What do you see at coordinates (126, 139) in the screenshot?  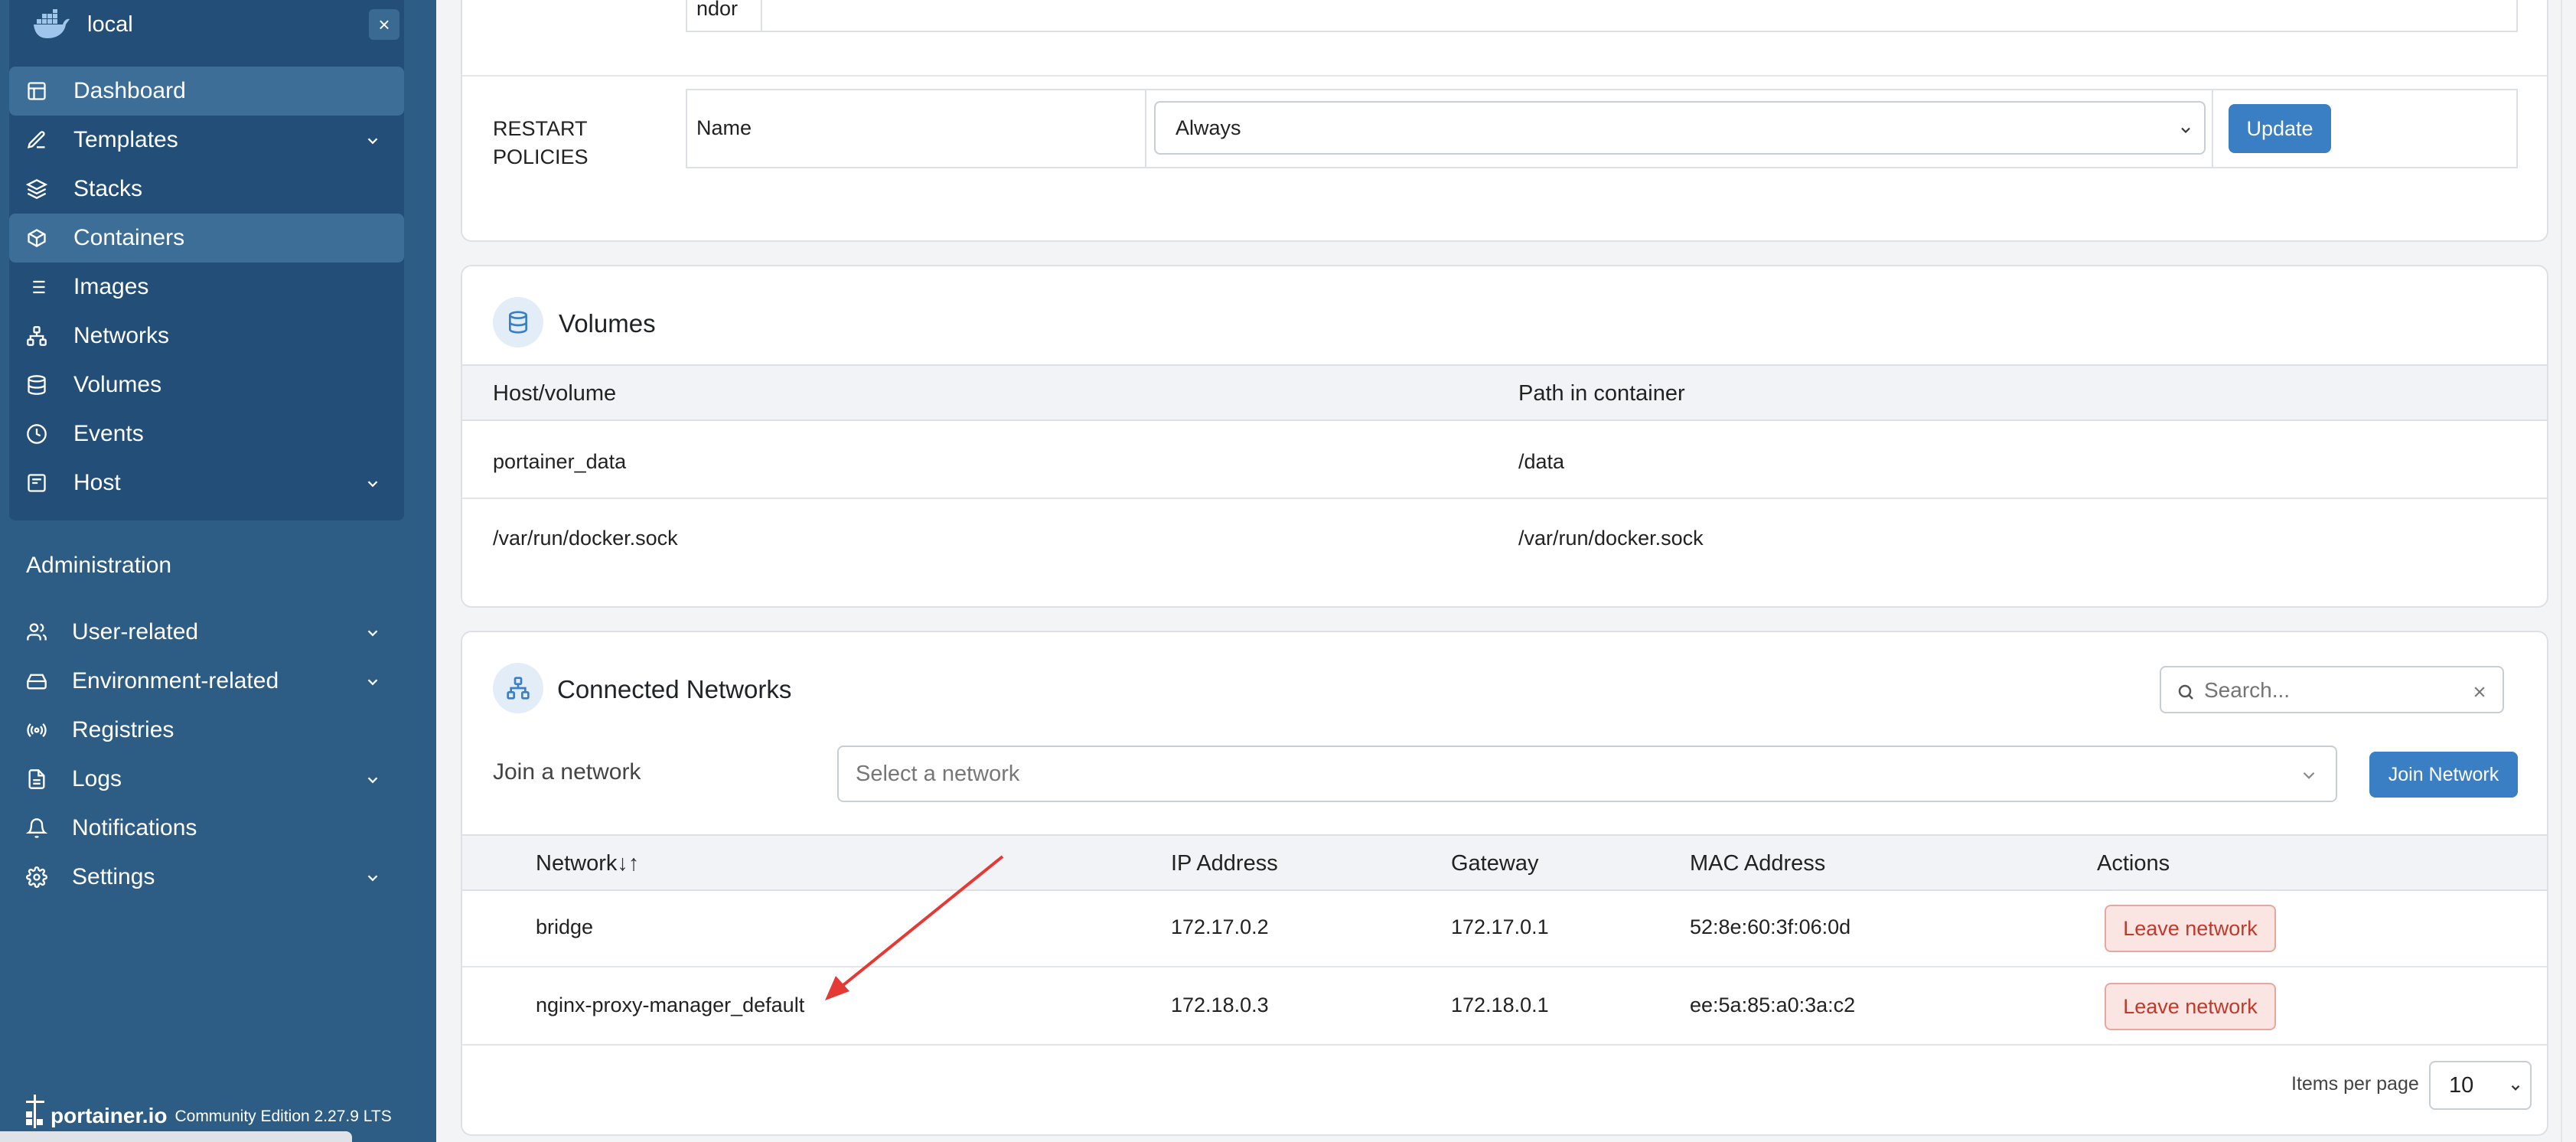 I see `sidebar-item-label: Templates` at bounding box center [126, 139].